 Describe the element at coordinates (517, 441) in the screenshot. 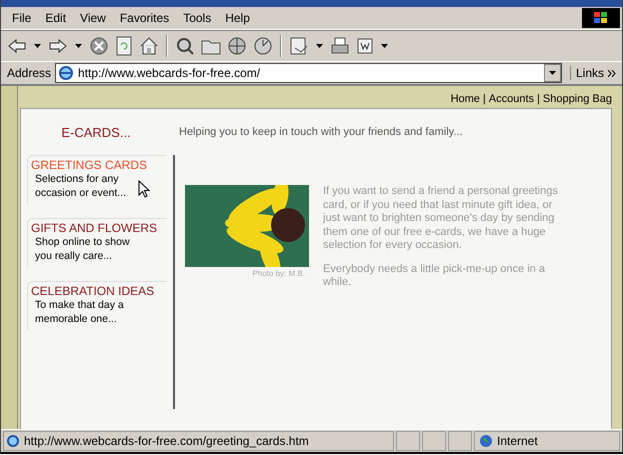

I see `zone-label: Internet` at that location.